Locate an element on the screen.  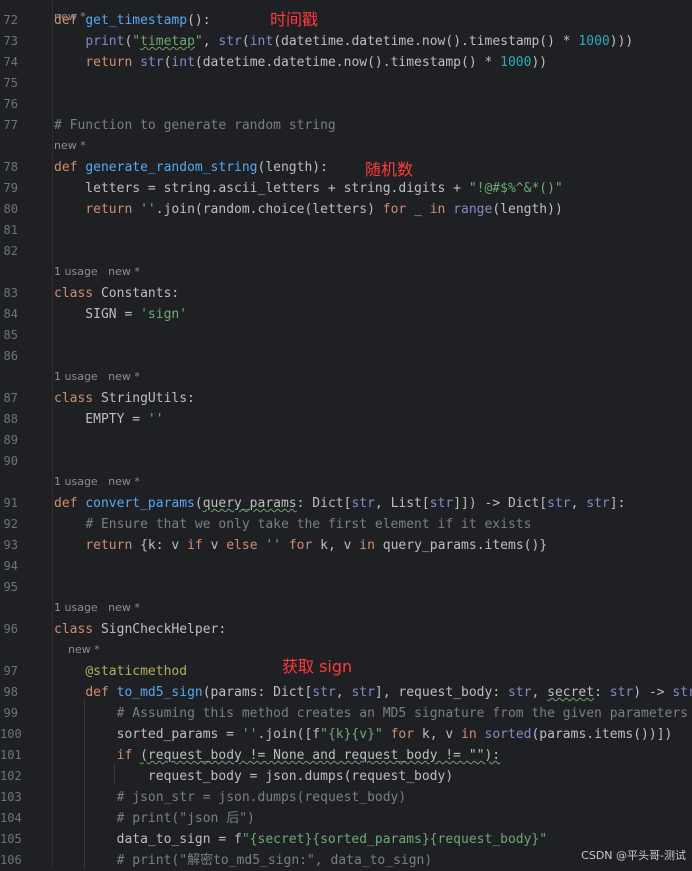
code-line: 76 is located at coordinates (346, 104).